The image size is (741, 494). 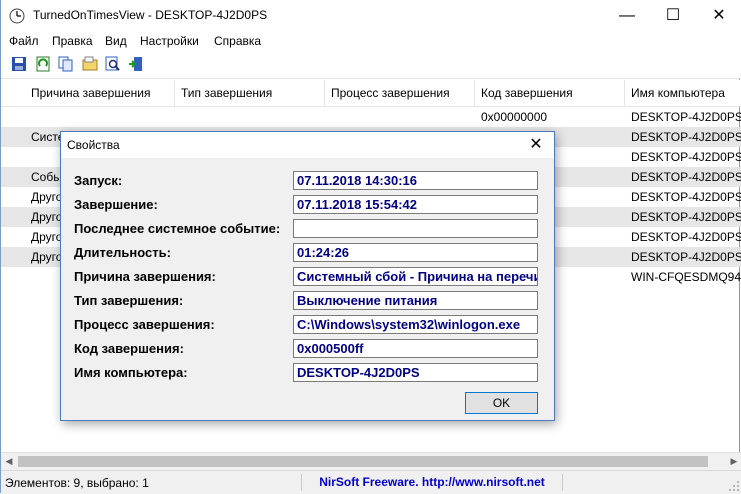 What do you see at coordinates (136, 64) in the screenshot?
I see `exit-icon` at bounding box center [136, 64].